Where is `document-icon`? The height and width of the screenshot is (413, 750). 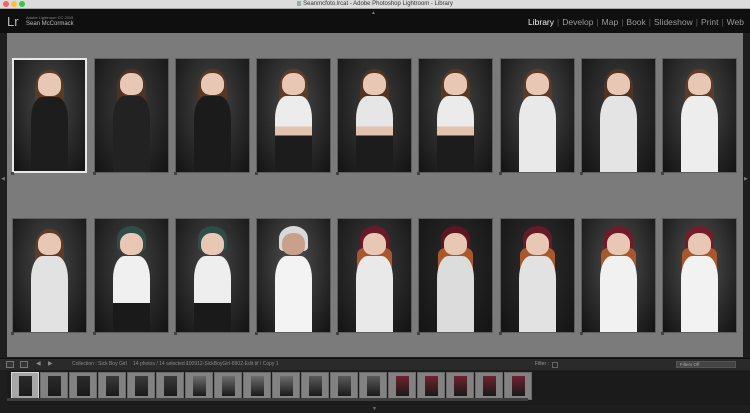 document-icon is located at coordinates (299, 3).